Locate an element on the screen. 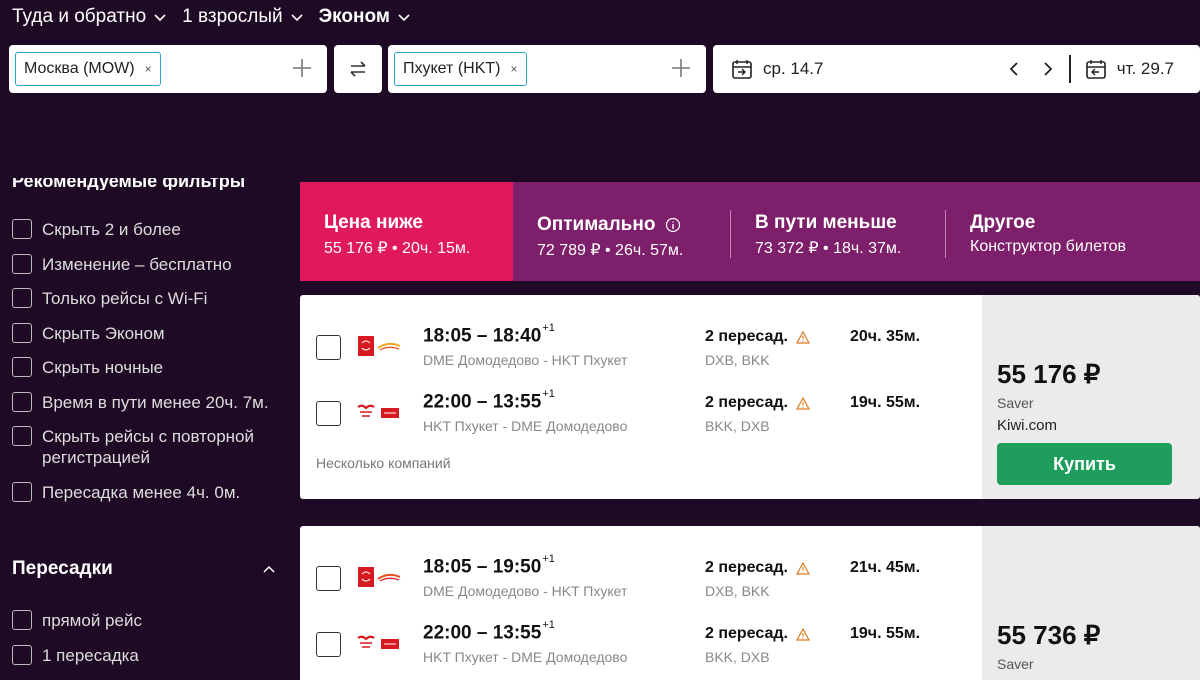  price-panel: 55 176 ₽ Saver Kiwi.com Купить is located at coordinates (1091, 397).